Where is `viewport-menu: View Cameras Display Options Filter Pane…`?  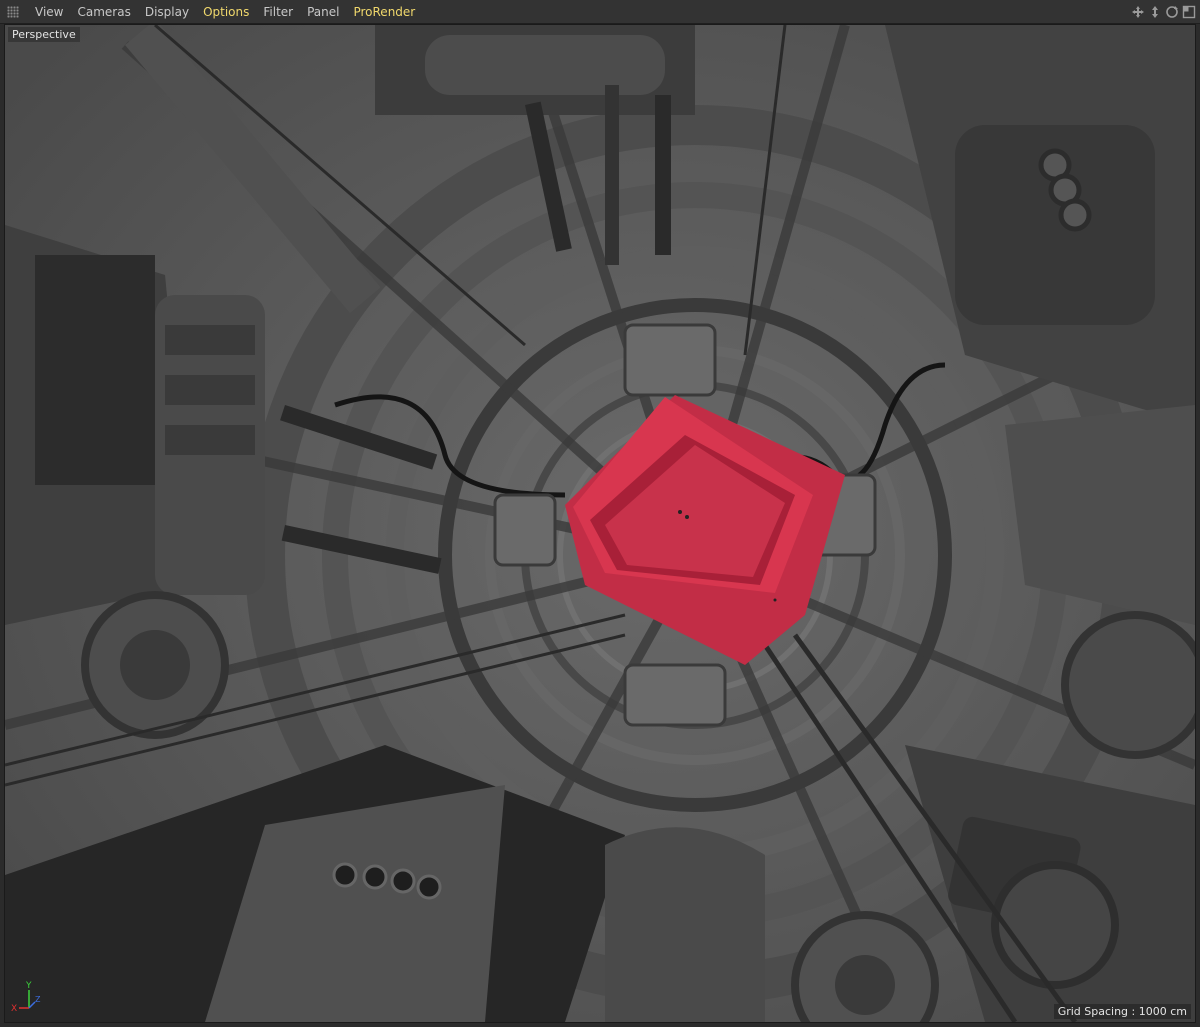
viewport-menu: View Cameras Display Options Filter Pane… is located at coordinates (225, 12).